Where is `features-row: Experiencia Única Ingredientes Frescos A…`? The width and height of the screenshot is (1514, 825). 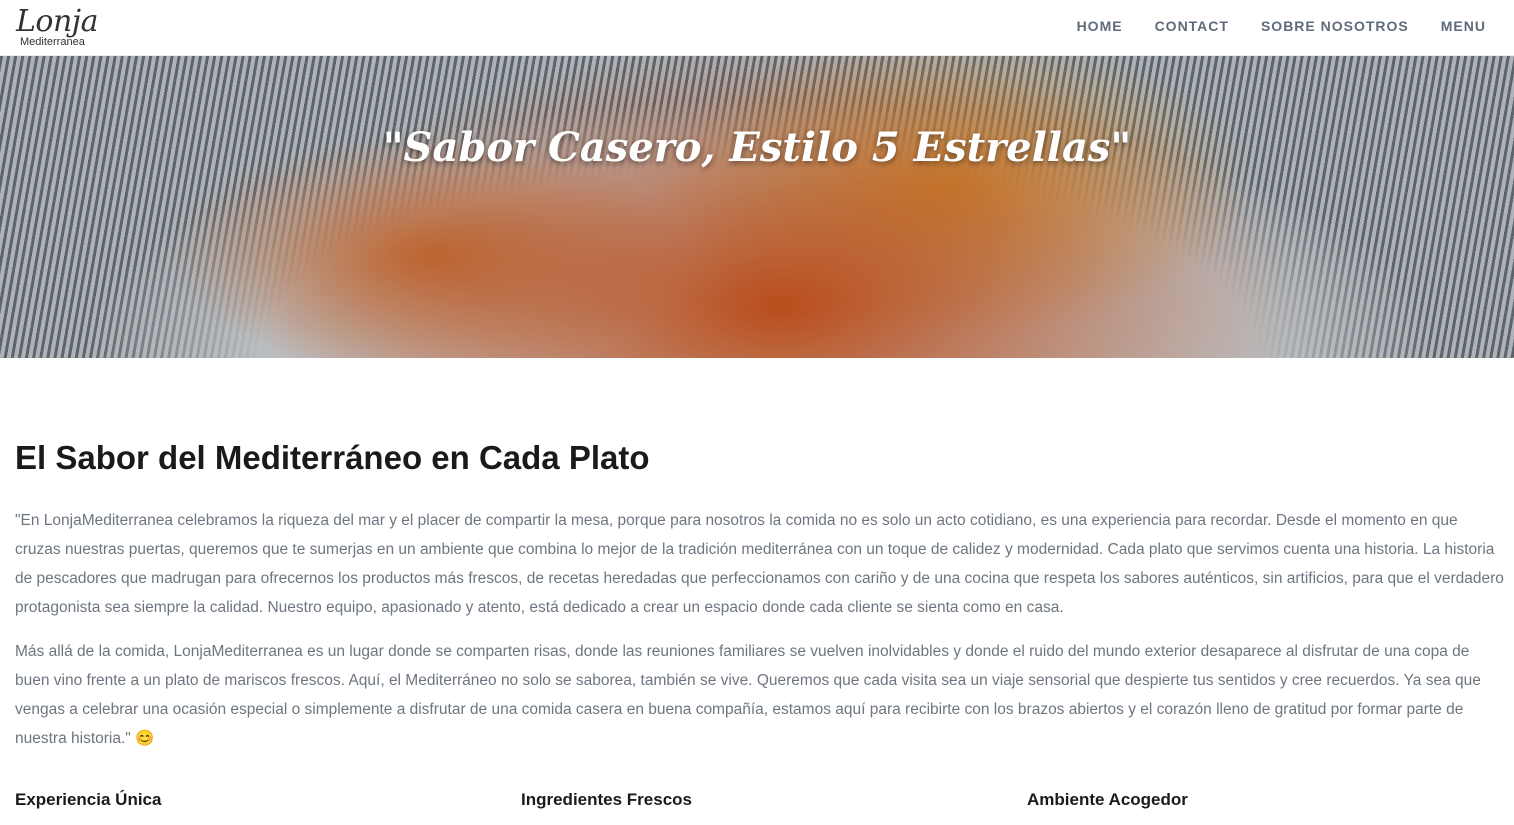 features-row: Experiencia Única Ingredientes Frescos A… is located at coordinates (760, 805).